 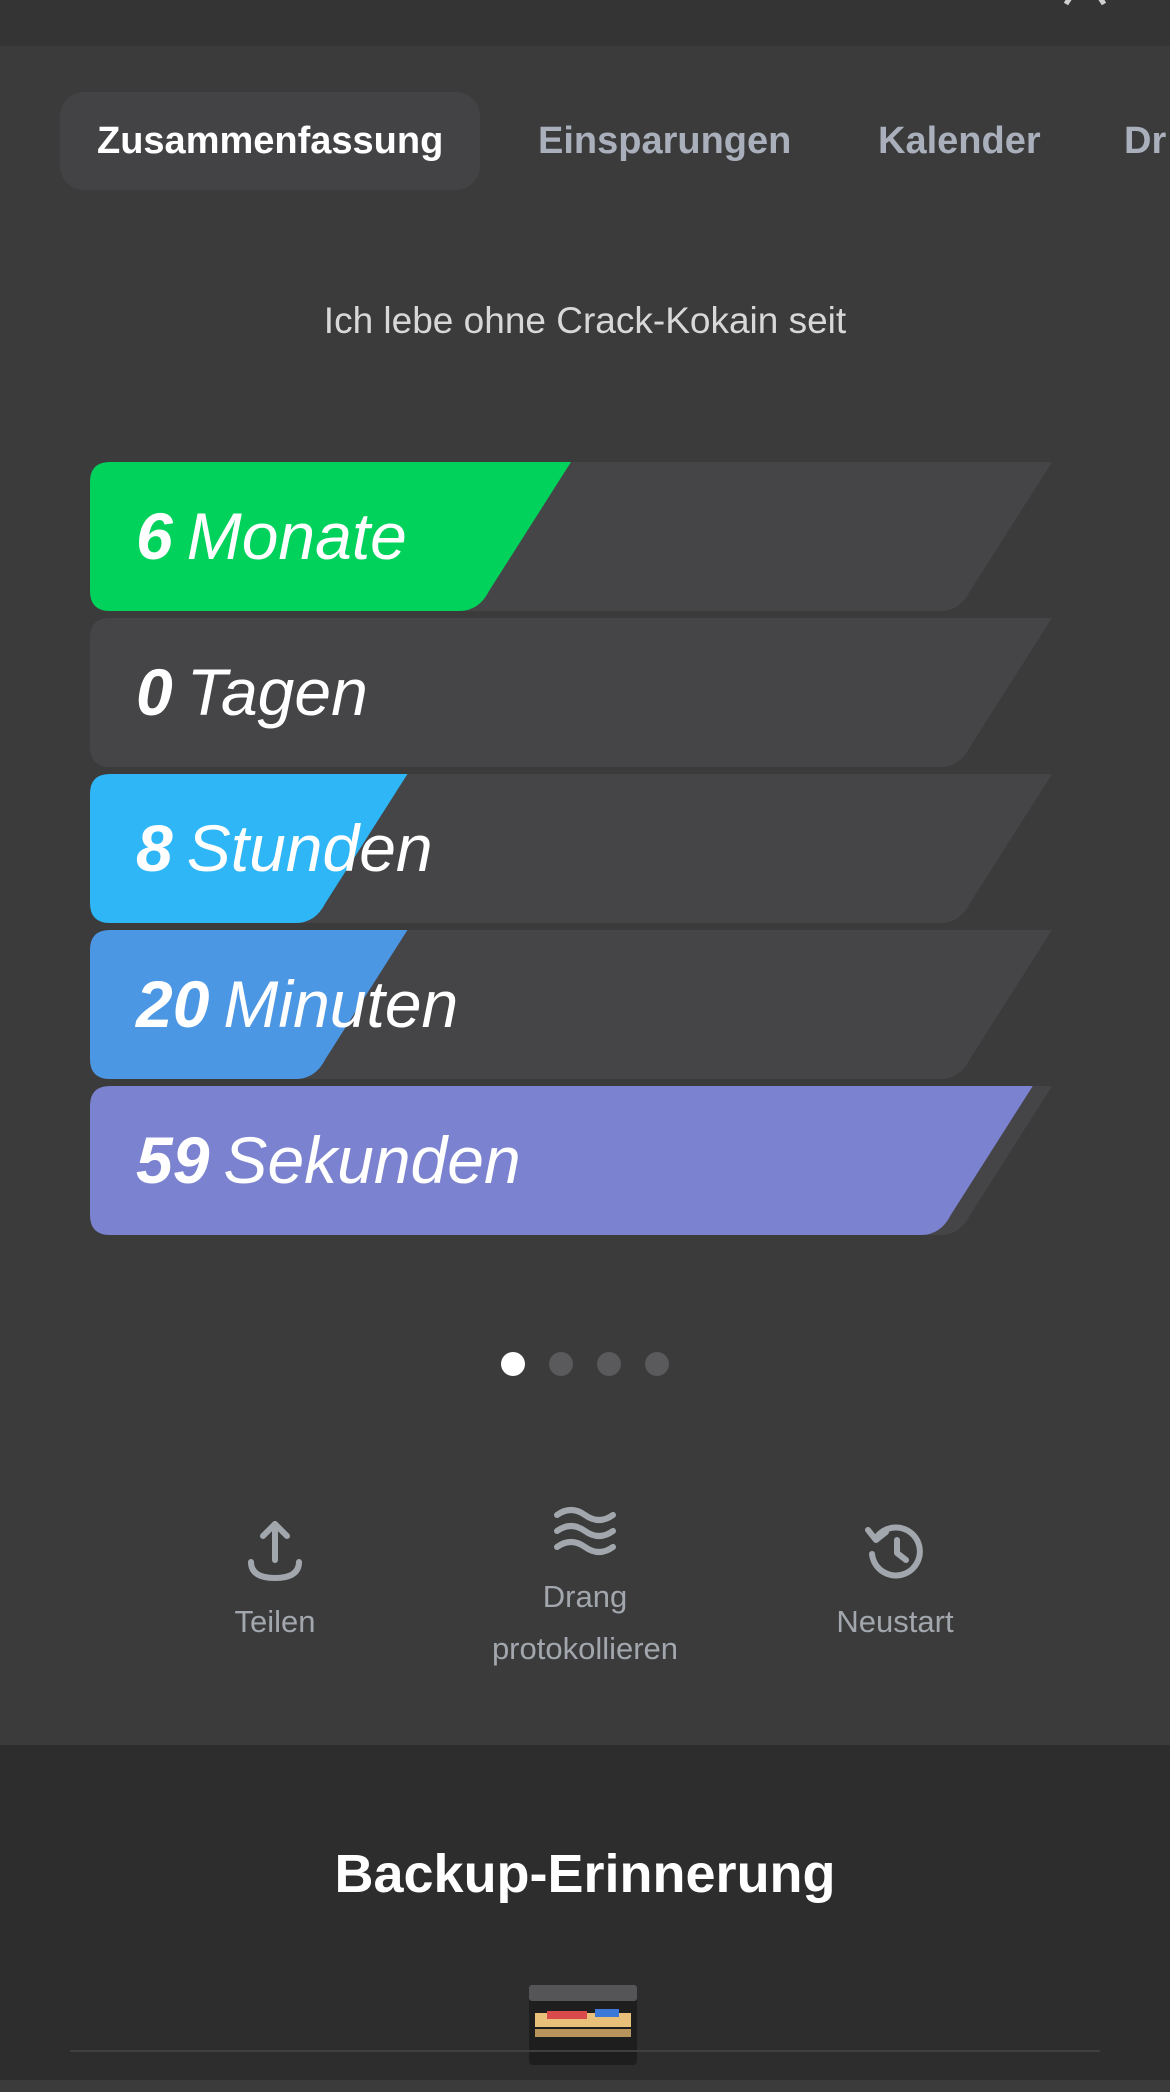 What do you see at coordinates (895, 1621) in the screenshot?
I see `restart-label: Neustart` at bounding box center [895, 1621].